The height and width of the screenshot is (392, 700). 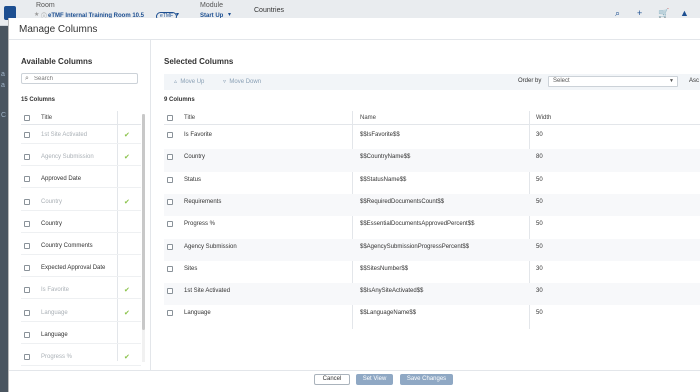 What do you see at coordinates (684, 13) in the screenshot?
I see `bell-icon: ▲` at bounding box center [684, 13].